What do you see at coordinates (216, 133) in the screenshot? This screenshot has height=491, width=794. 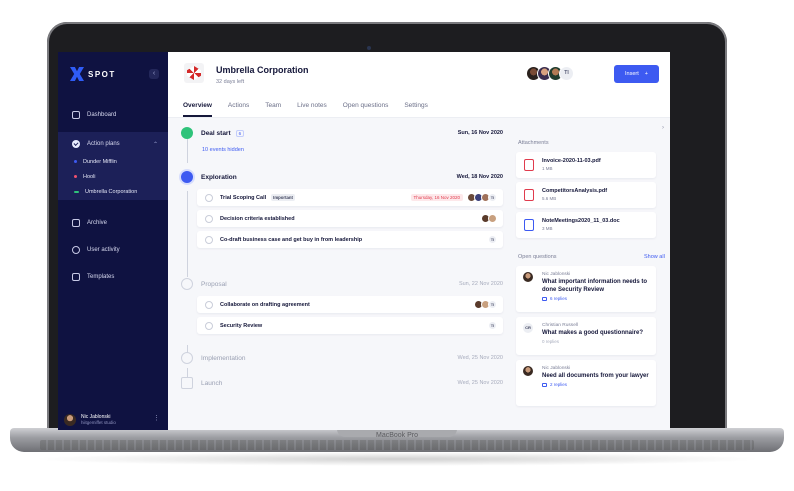 I see `stage-name: Deal start` at bounding box center [216, 133].